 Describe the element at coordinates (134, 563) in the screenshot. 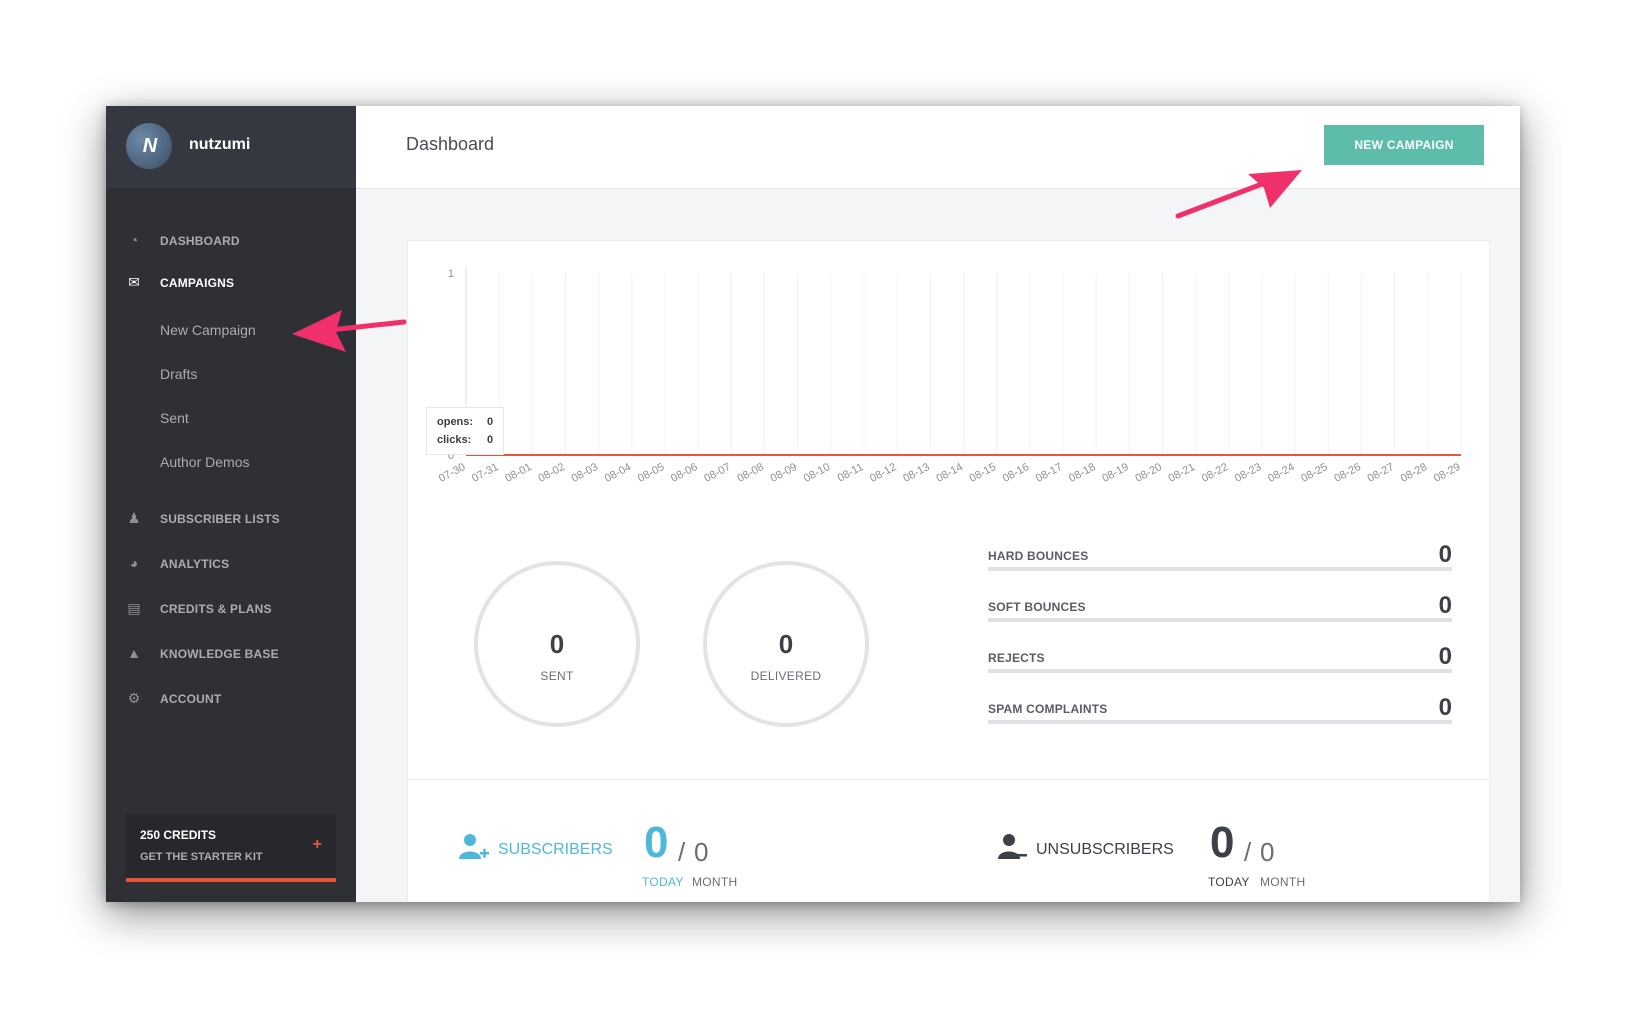

I see `pie-chart-icon: ◕` at that location.